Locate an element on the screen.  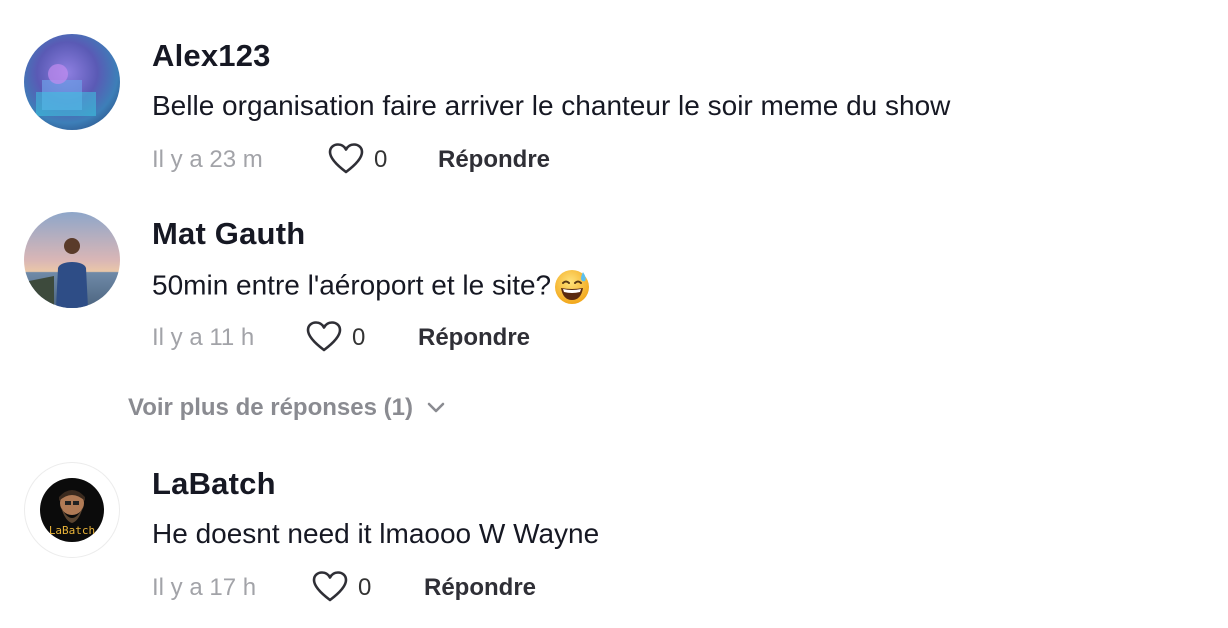
view-more-replies-label: Voir plus de réponses (1) is located at coordinates (270, 407).